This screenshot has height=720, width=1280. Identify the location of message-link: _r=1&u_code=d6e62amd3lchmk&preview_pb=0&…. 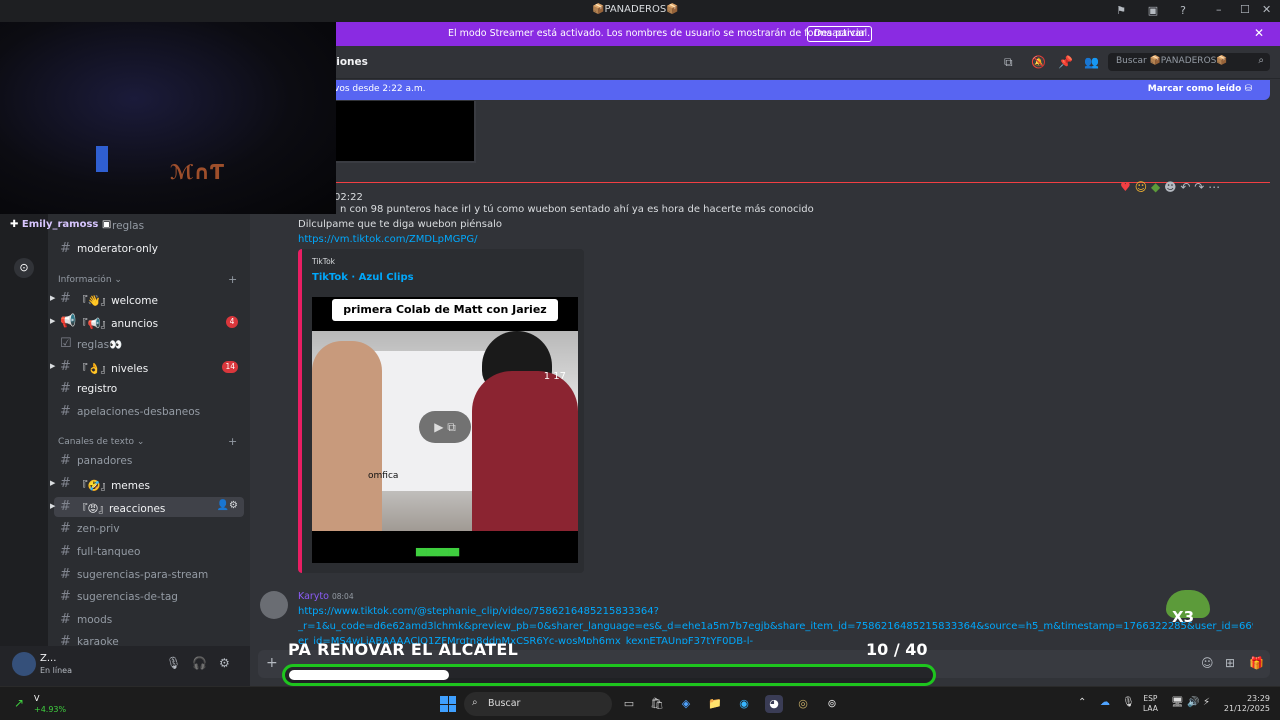
(775, 626).